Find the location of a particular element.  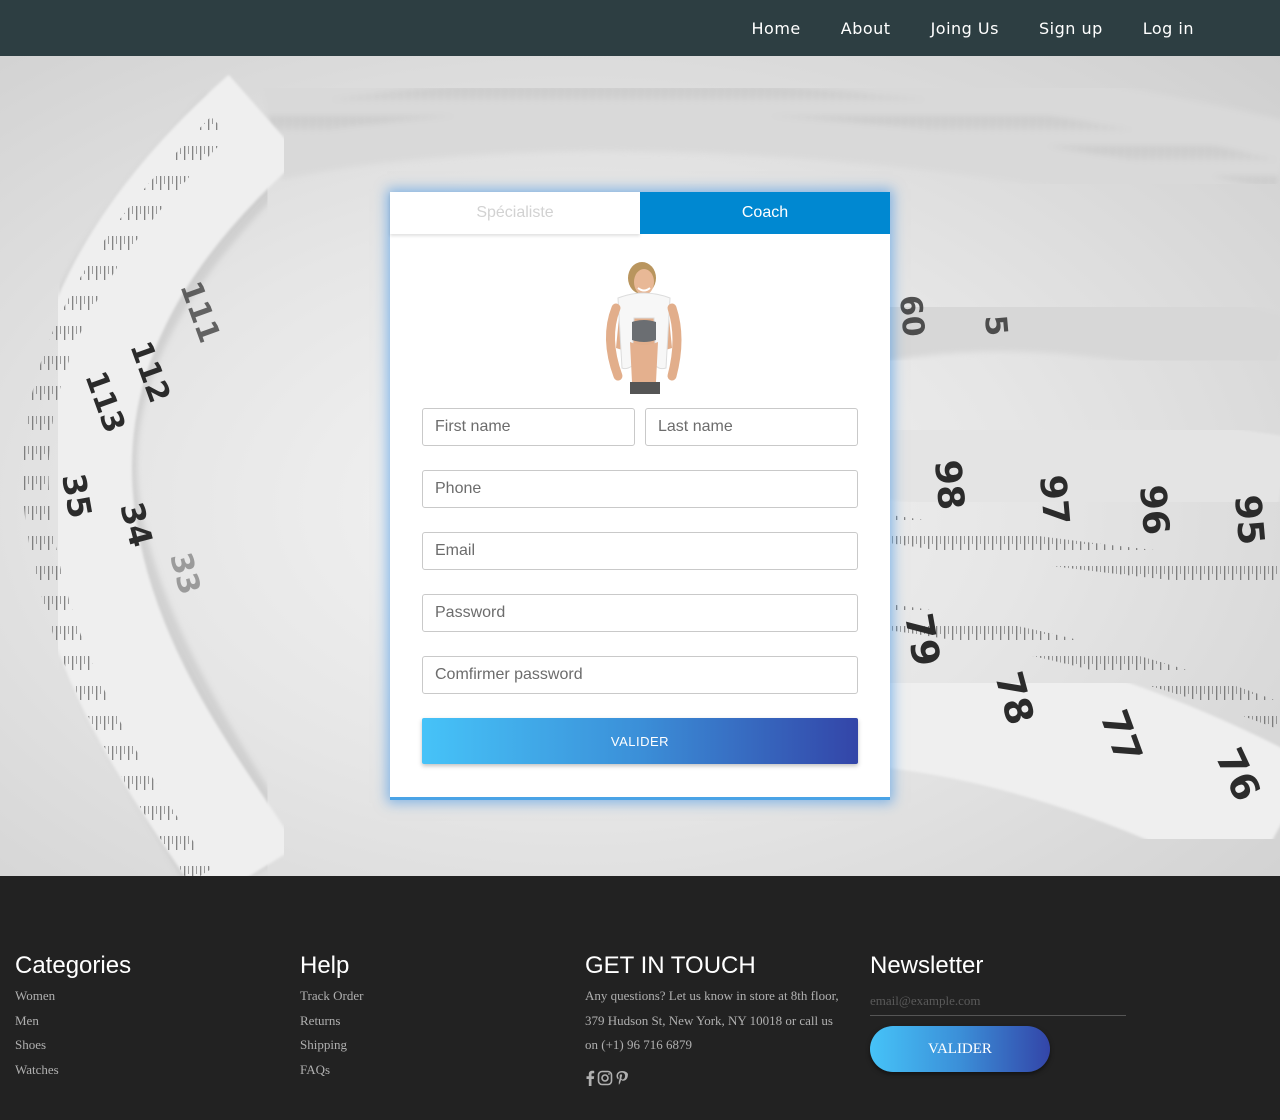

password-input is located at coordinates (640, 613).